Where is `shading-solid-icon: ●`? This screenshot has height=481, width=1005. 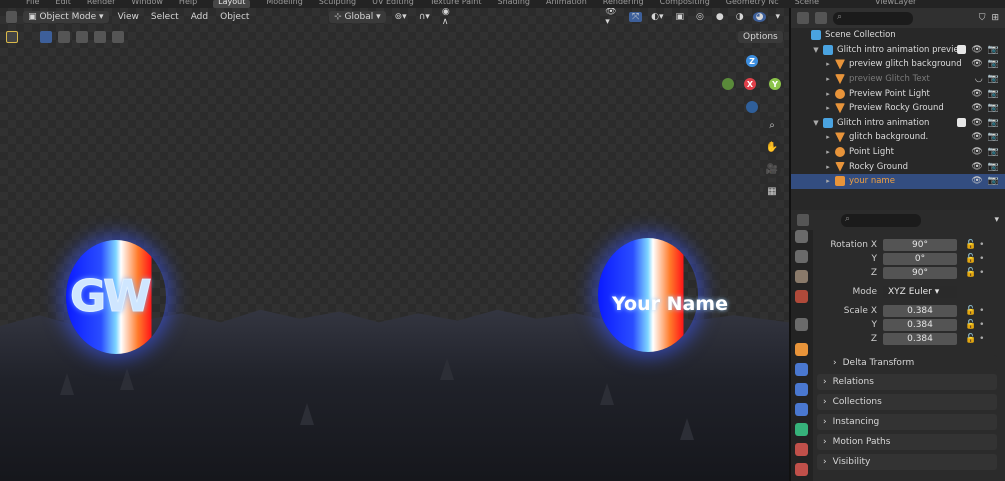
shading-solid-icon: ● is located at coordinates (720, 17).